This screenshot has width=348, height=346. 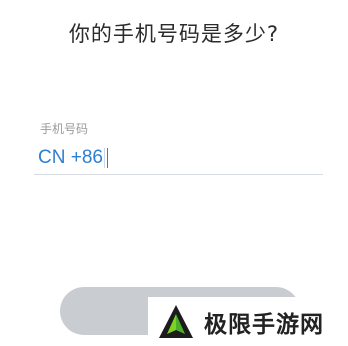 What do you see at coordinates (70, 158) in the screenshot?
I see `country-code-selector: CN +86` at bounding box center [70, 158].